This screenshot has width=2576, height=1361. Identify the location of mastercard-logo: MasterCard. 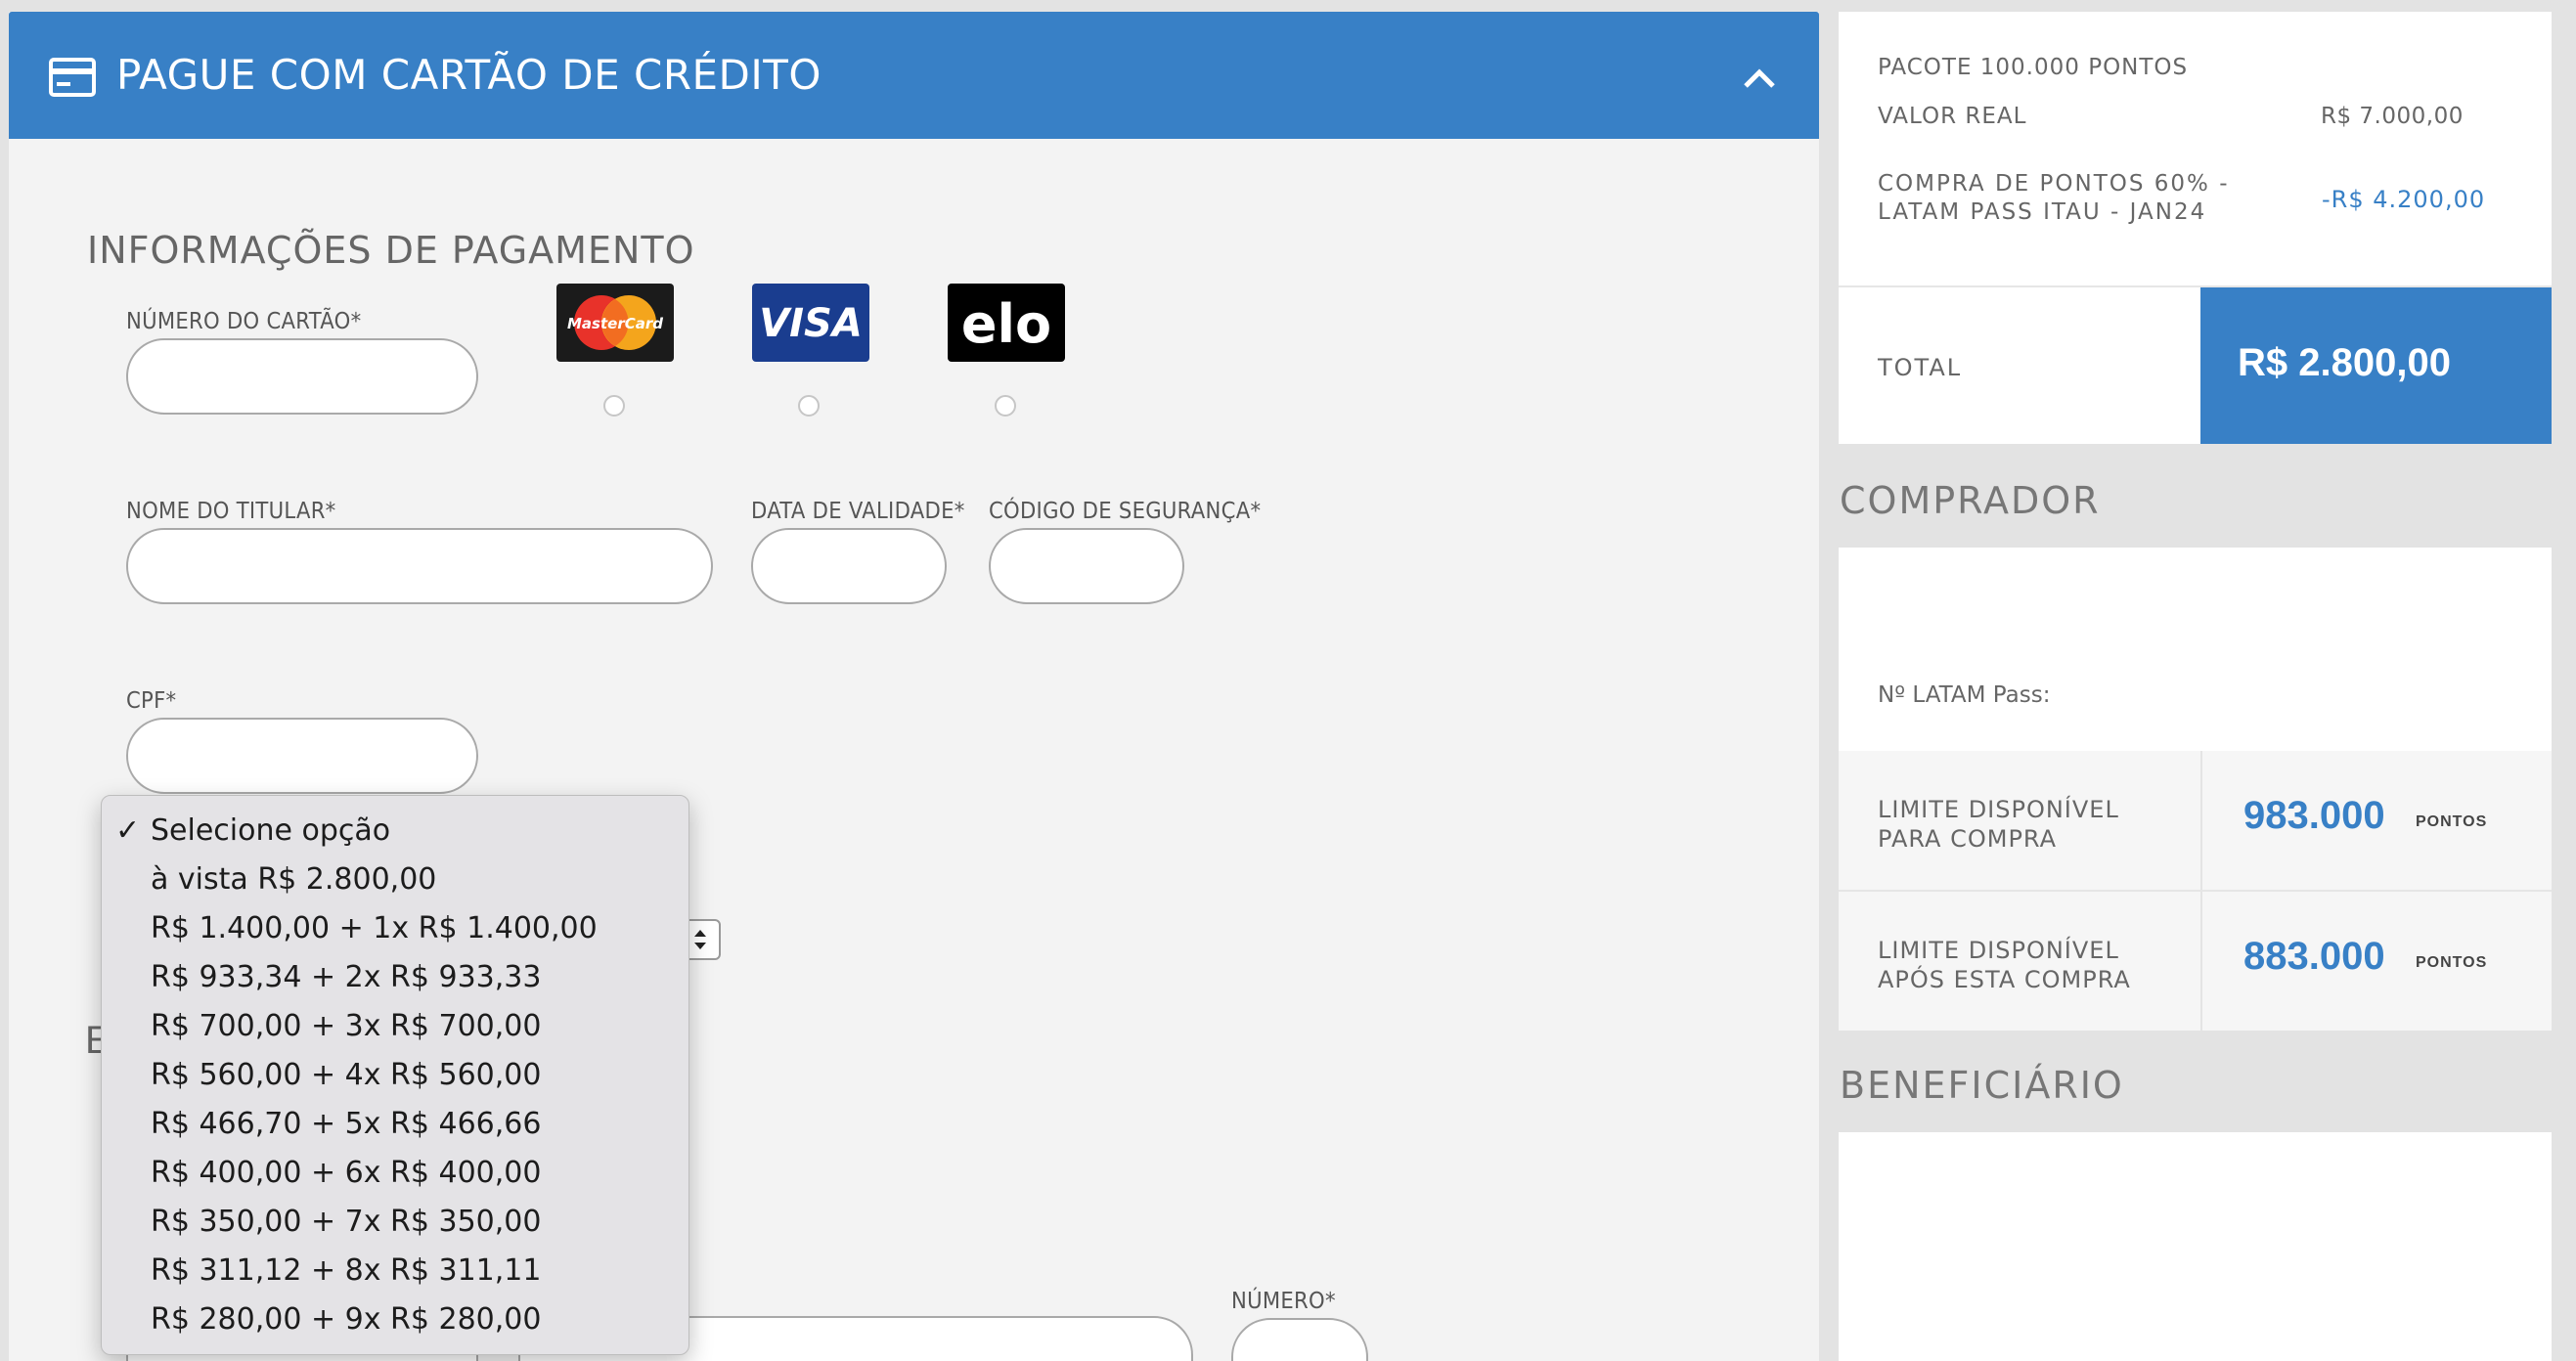
(615, 323).